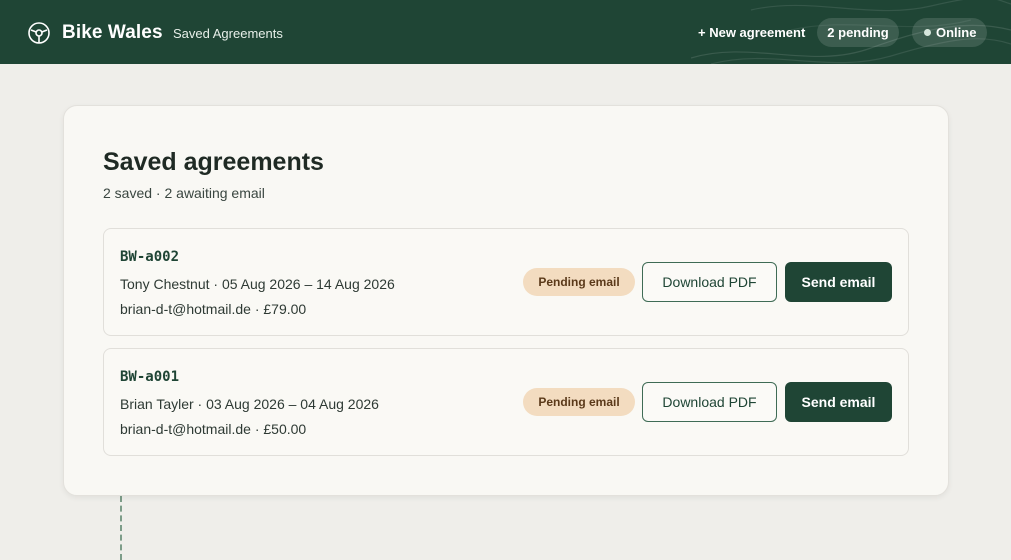 The image size is (1011, 560). Describe the element at coordinates (751, 32) in the screenshot. I see `new-agreement-link: + New agreement` at that location.